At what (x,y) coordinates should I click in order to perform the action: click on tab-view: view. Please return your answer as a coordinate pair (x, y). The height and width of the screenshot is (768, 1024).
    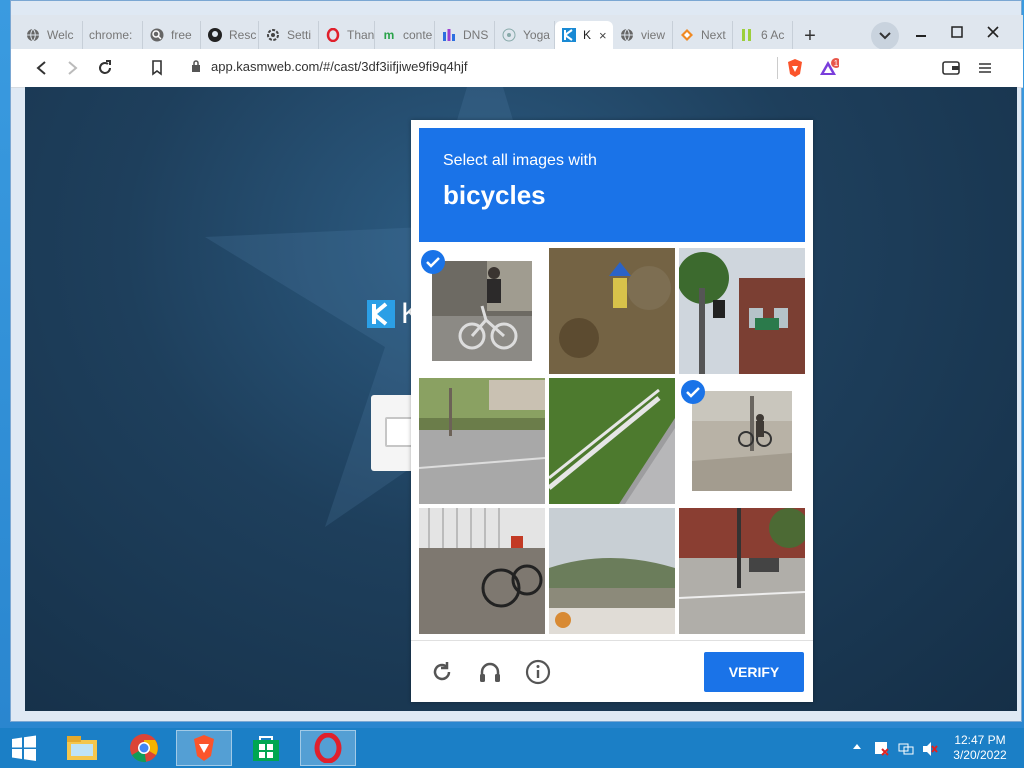
    Looking at the image, I should click on (643, 35).